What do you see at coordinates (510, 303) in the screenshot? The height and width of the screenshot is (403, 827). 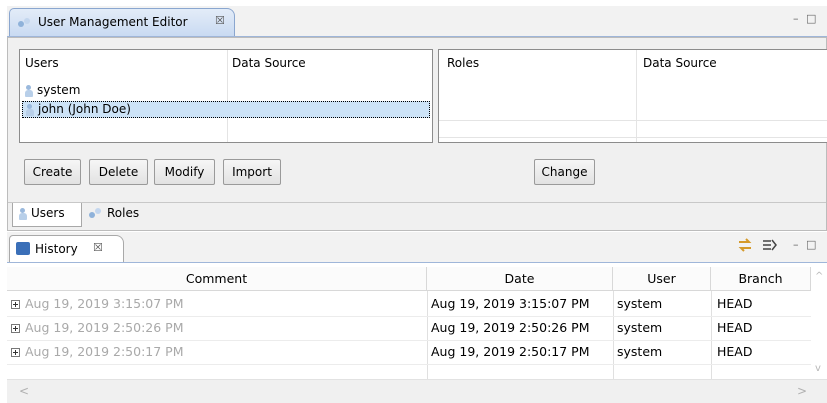 I see `date-cell: Aug 19, 2019 3:15:07 PM` at bounding box center [510, 303].